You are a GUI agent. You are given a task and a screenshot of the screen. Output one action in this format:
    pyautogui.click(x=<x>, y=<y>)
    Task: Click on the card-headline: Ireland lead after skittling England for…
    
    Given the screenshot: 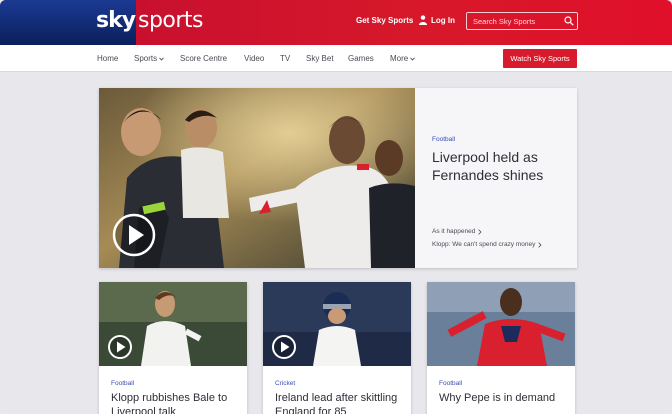 What is the action you would take?
    pyautogui.click(x=342, y=402)
    